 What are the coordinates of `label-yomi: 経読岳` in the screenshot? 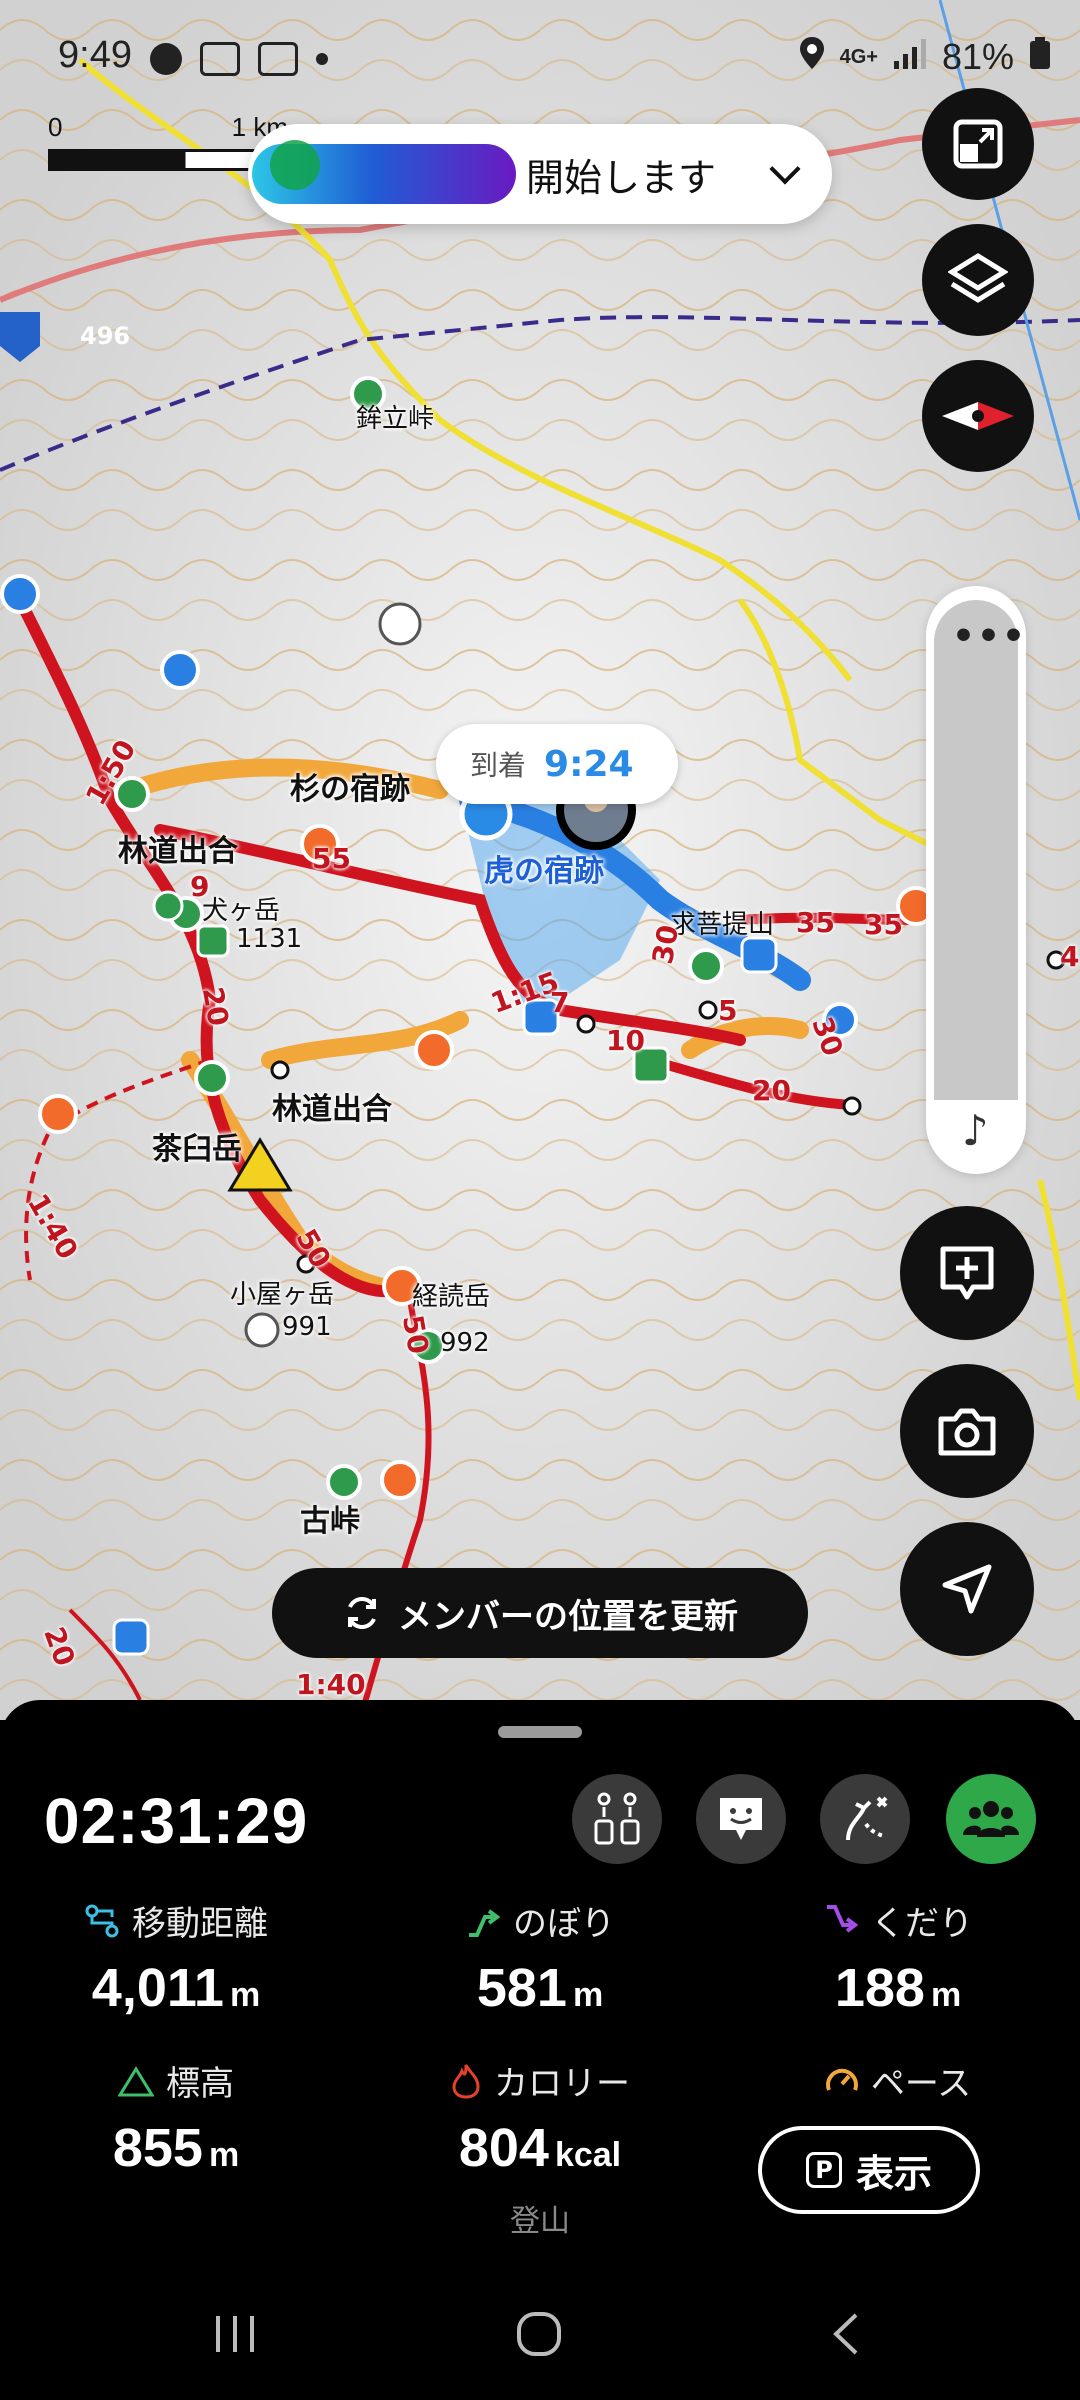 It's located at (451, 1297).